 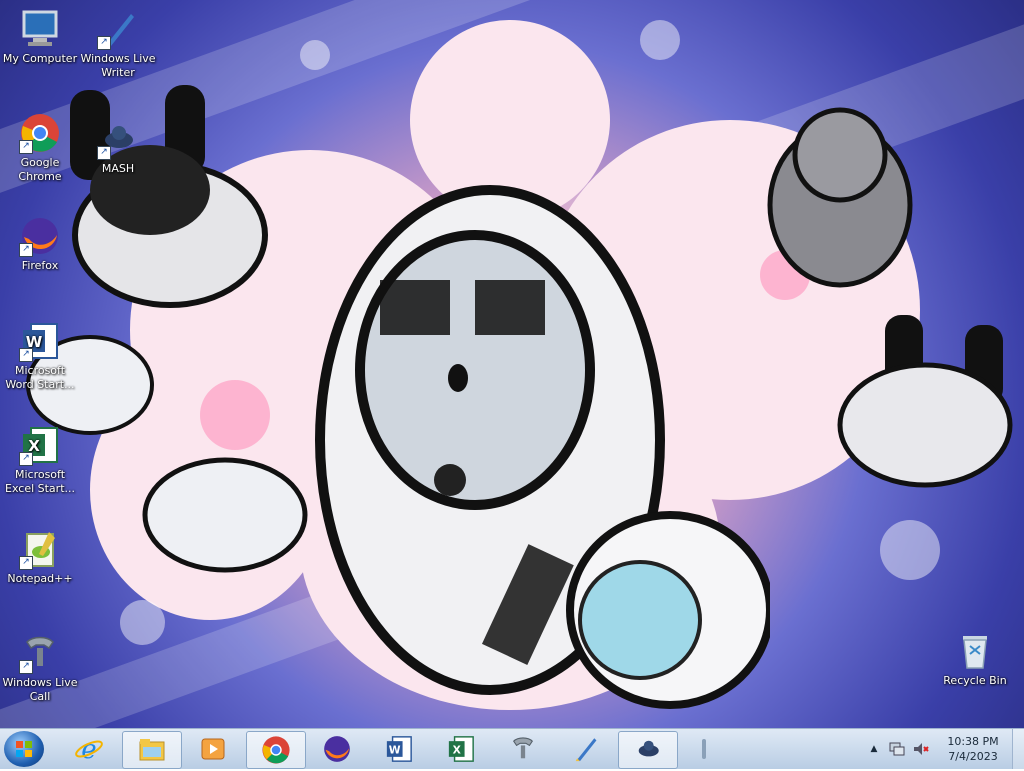 I want to click on desktop-icon-windows-live-writer: ↗ Windows Live Writer, so click(x=118, y=44).